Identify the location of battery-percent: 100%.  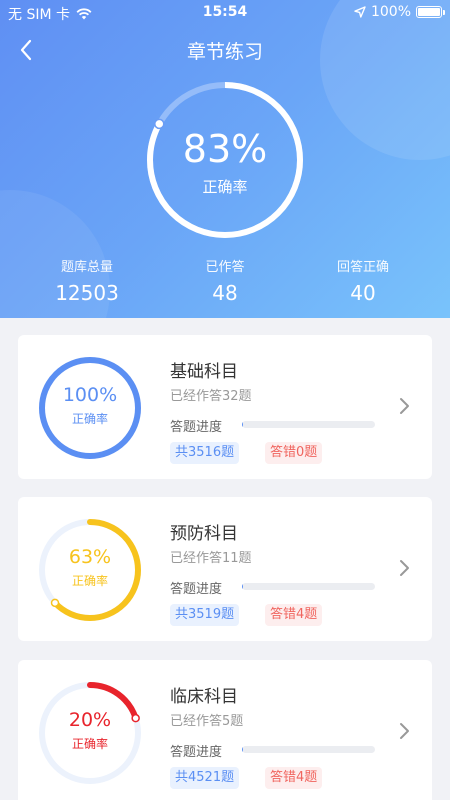
(390, 12).